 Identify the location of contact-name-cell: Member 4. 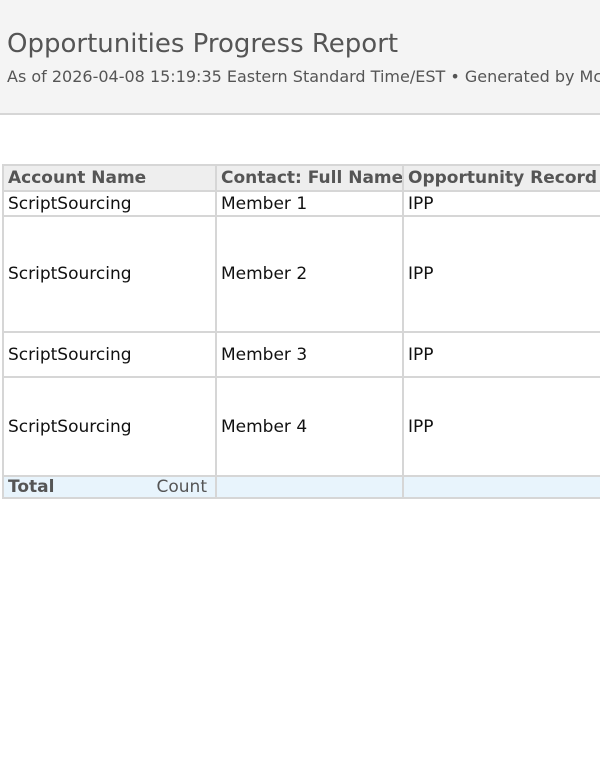
(309, 426).